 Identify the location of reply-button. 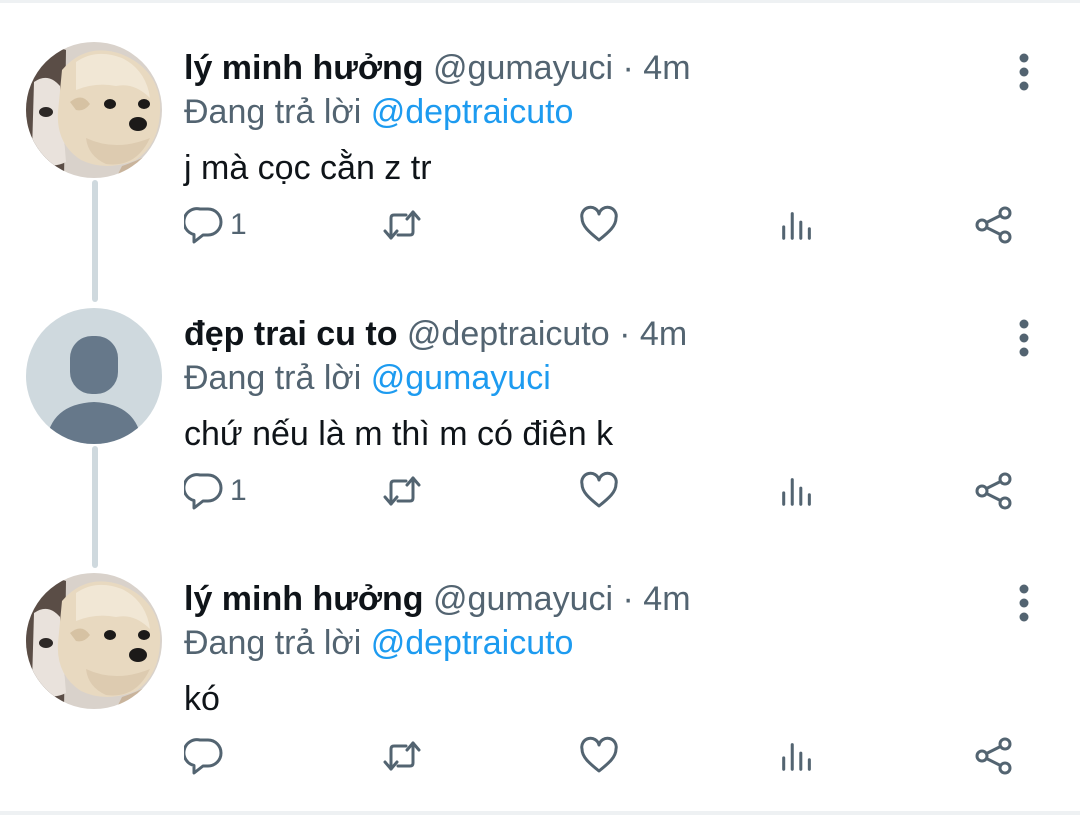
(207, 756).